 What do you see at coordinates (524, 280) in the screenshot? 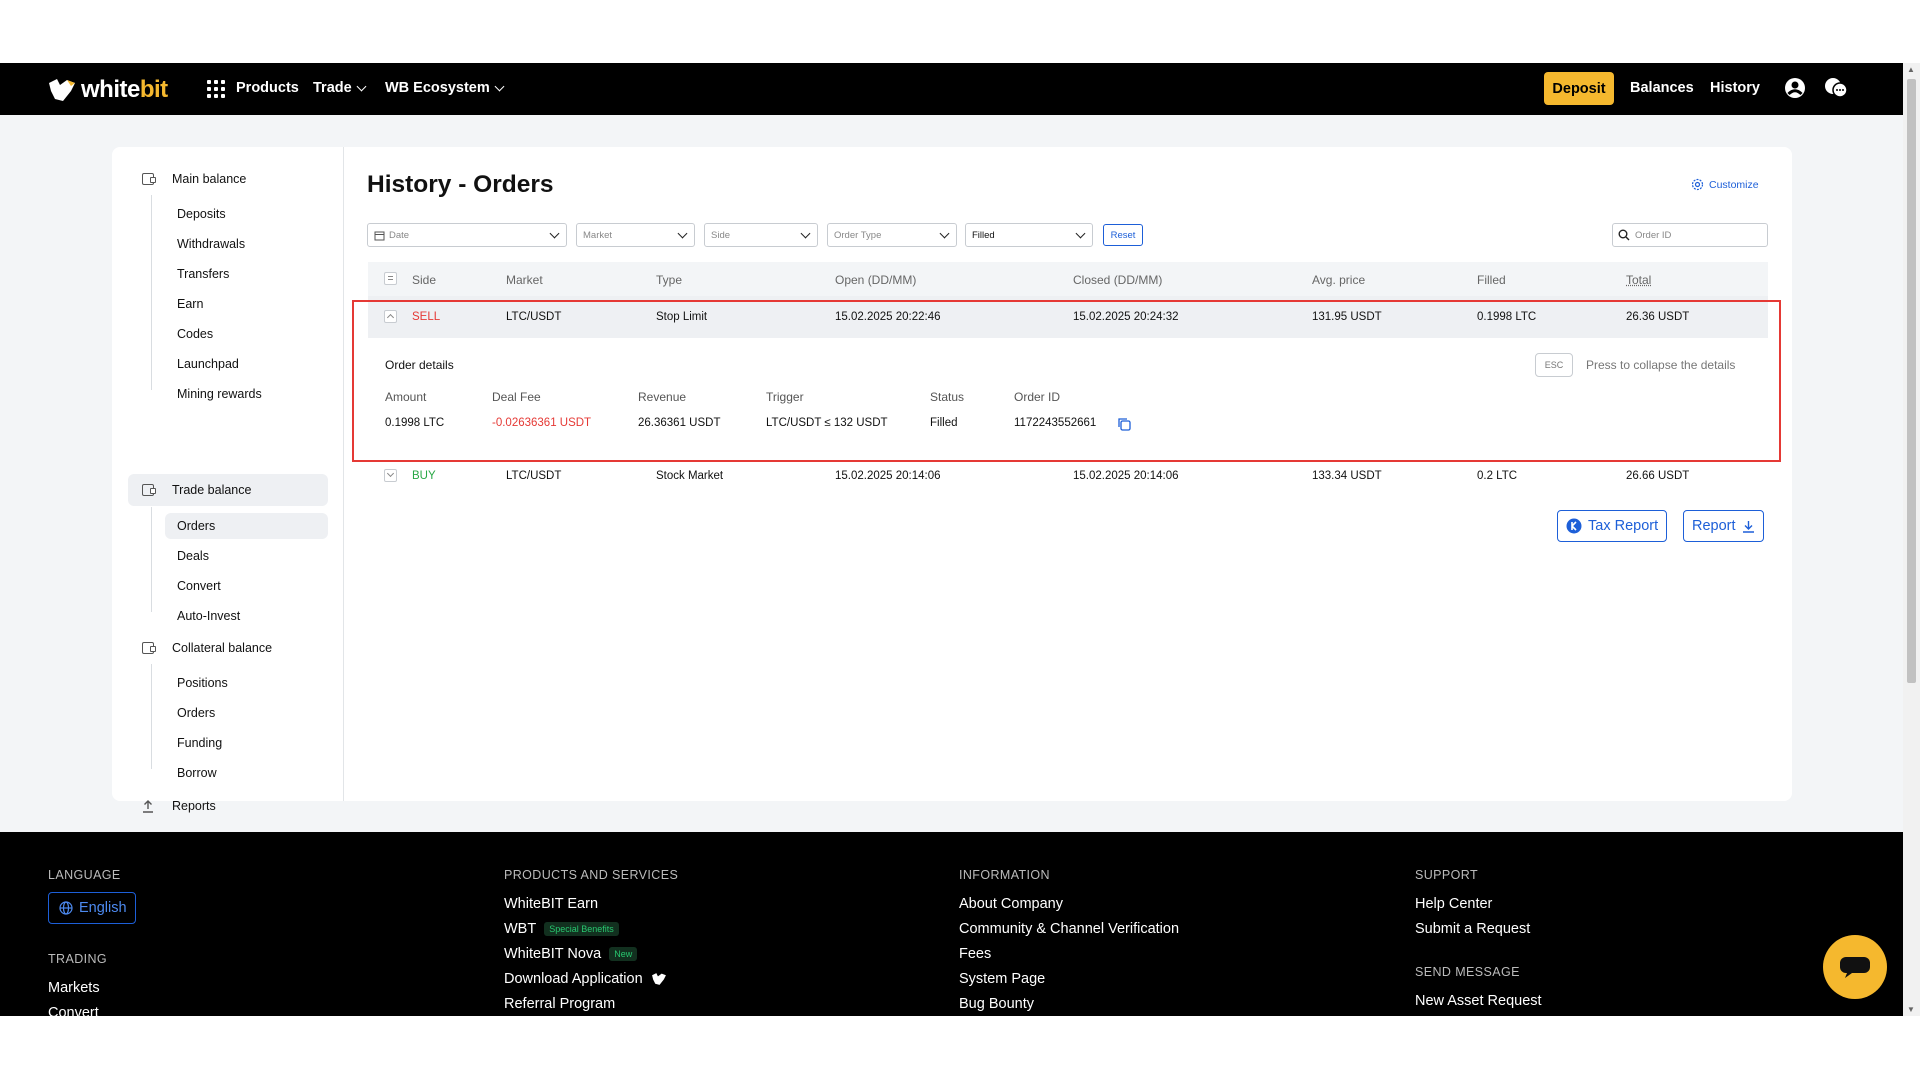
I see `col-market: Market` at bounding box center [524, 280].